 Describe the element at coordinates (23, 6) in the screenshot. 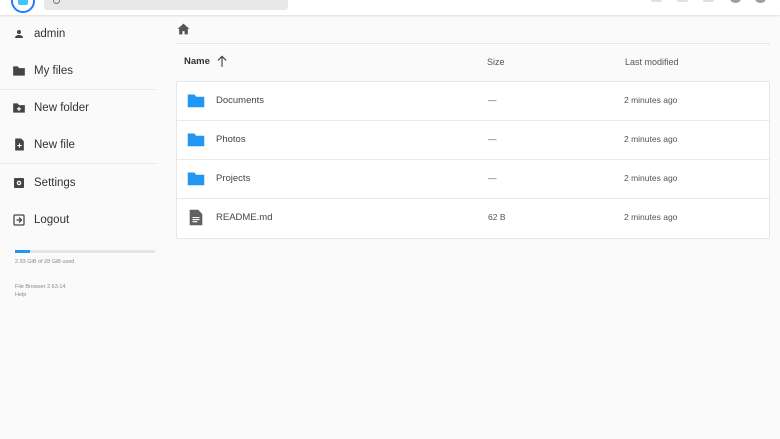

I see `app-logo` at that location.